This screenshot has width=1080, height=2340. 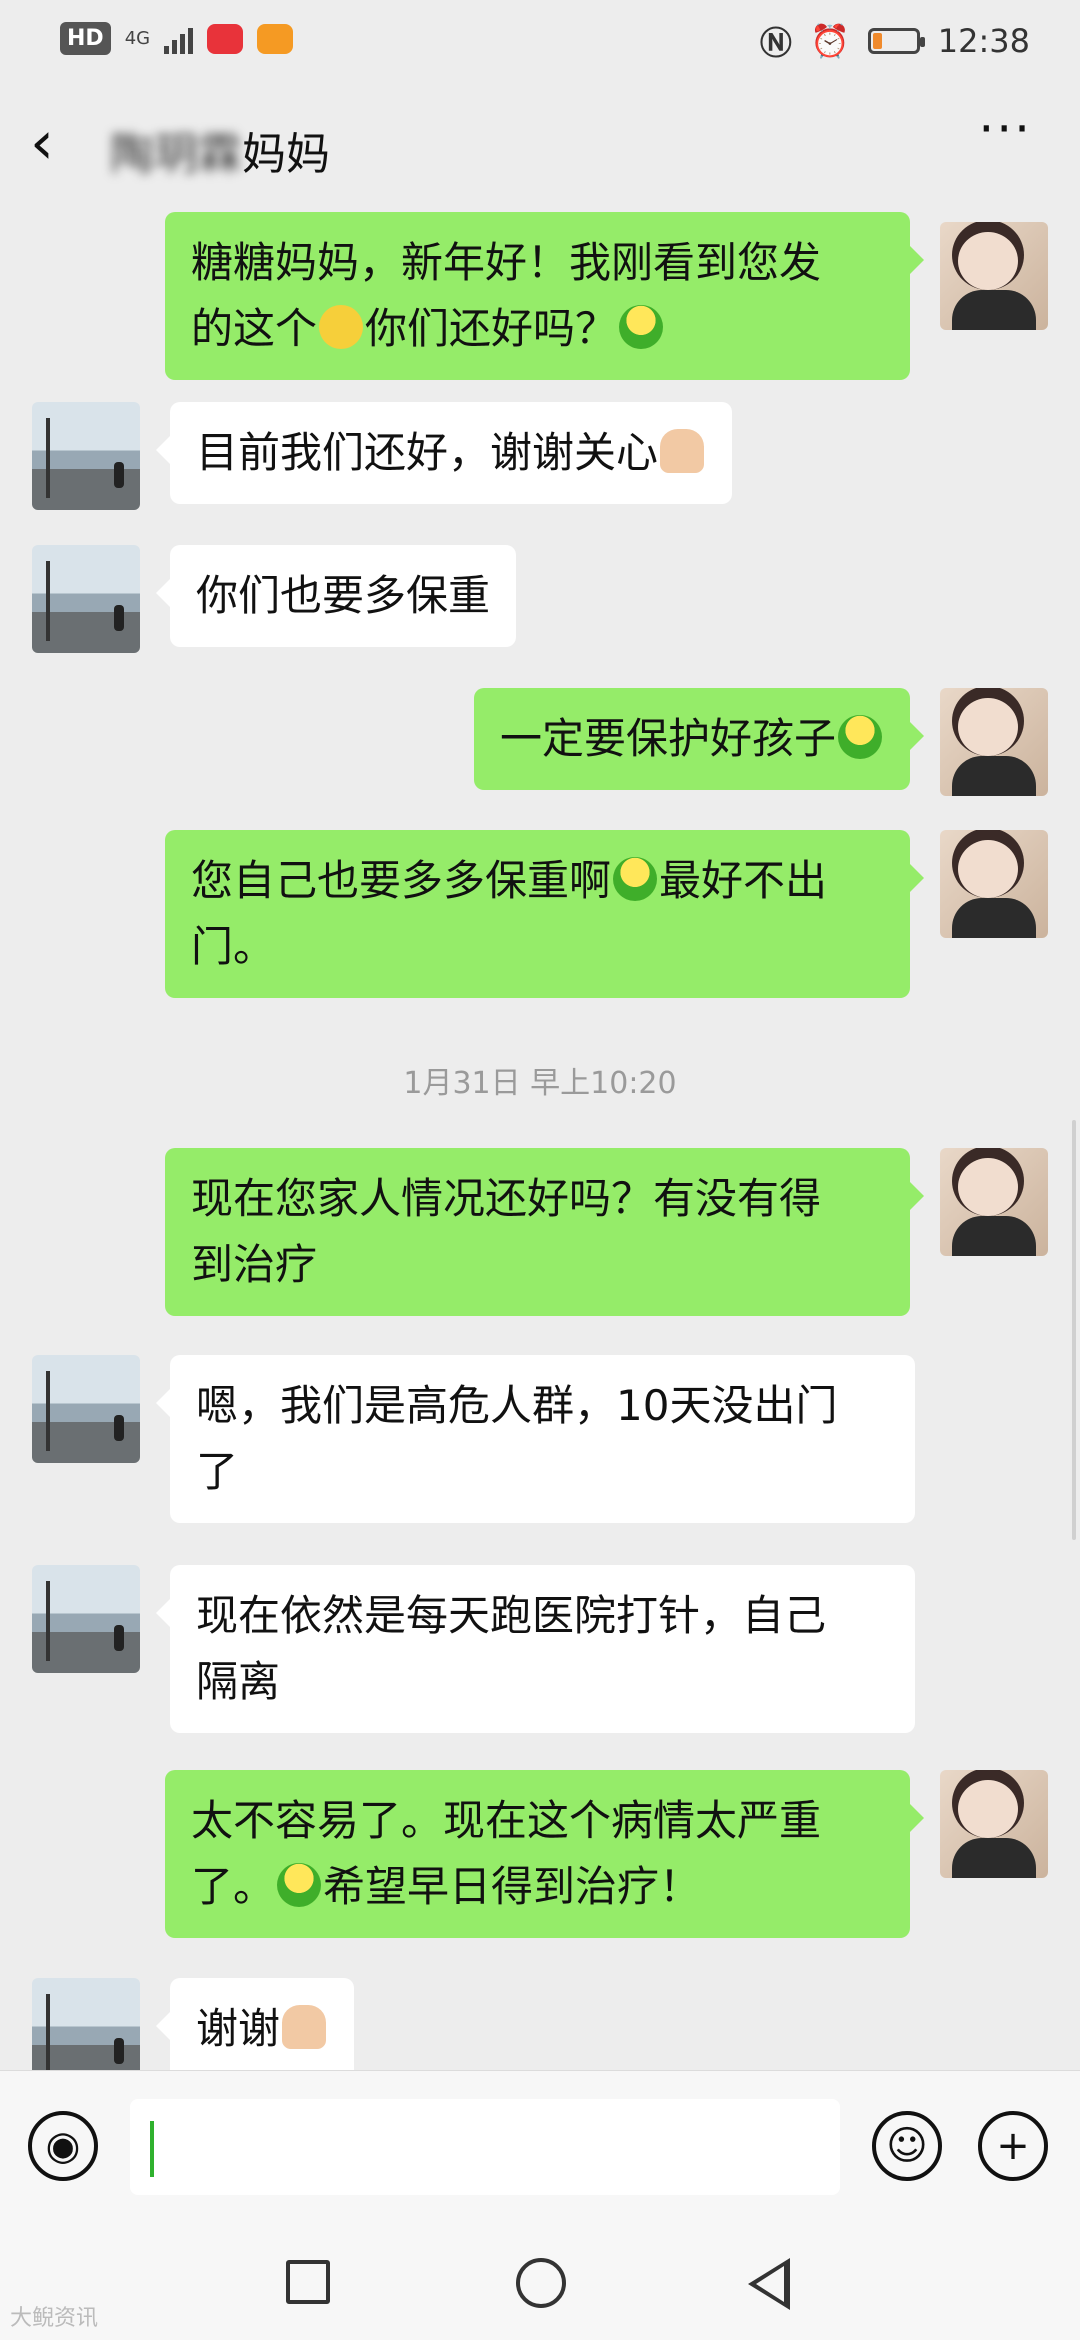 What do you see at coordinates (506, 1820) in the screenshot?
I see `message-text: 太不容易了。现在这个病情太严重` at bounding box center [506, 1820].